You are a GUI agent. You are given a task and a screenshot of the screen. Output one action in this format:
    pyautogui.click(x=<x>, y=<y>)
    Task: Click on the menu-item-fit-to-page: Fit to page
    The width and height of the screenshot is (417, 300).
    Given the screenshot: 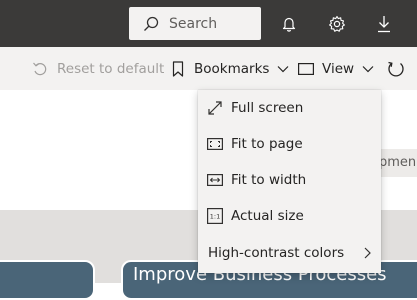 What is the action you would take?
    pyautogui.click(x=289, y=144)
    